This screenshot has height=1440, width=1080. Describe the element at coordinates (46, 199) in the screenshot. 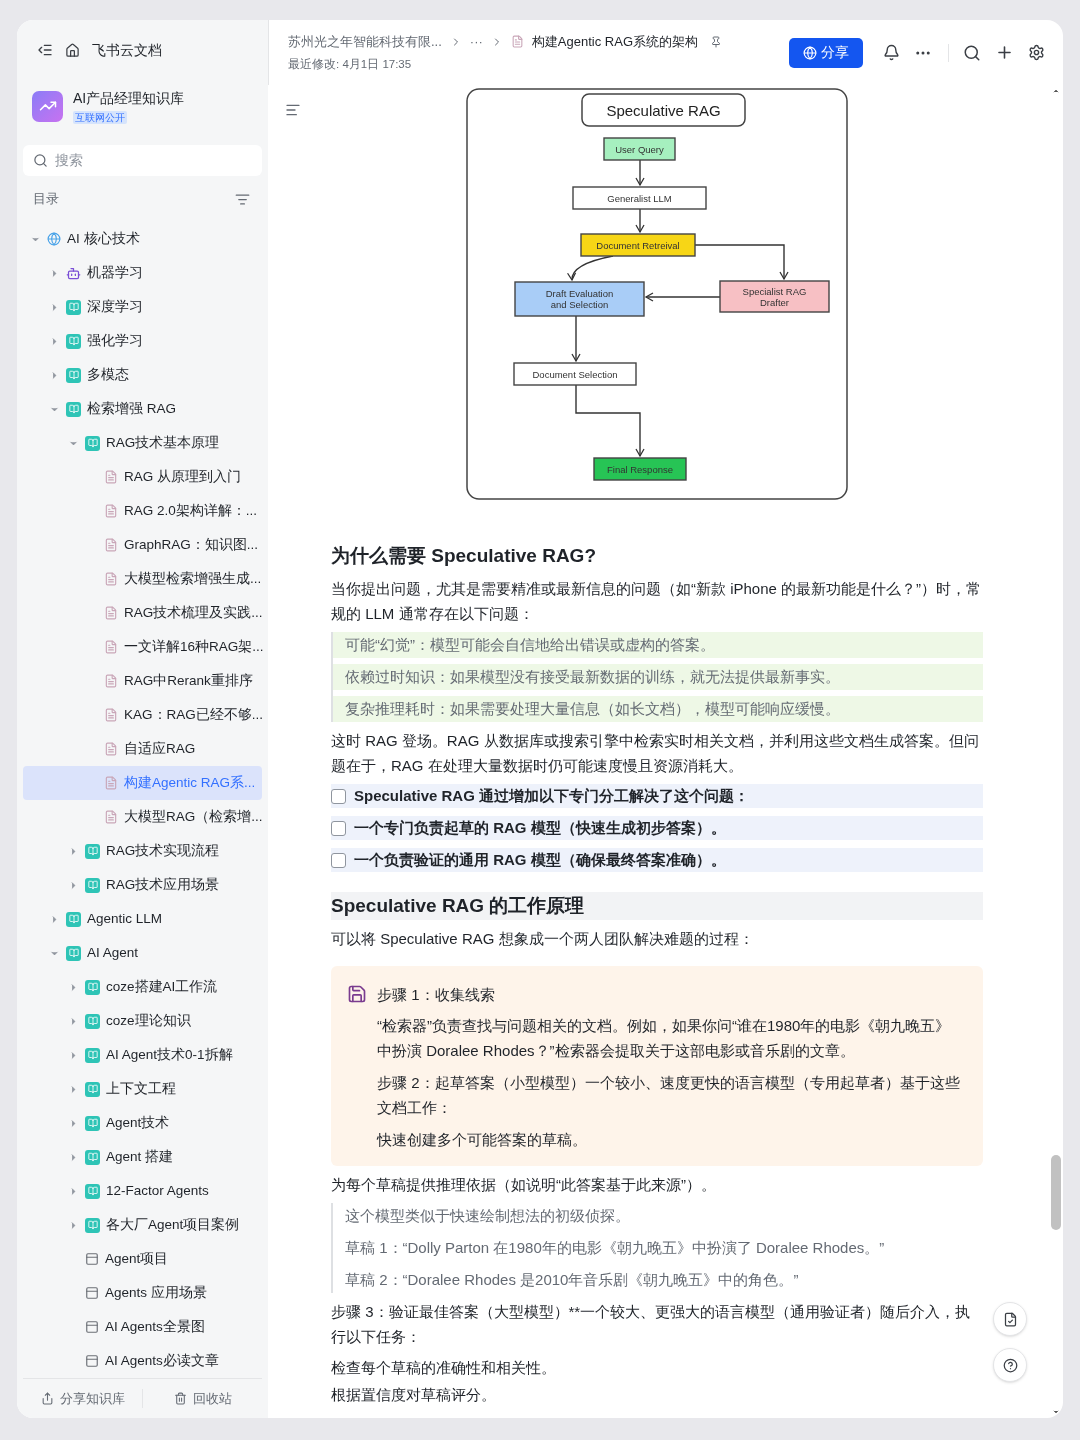

I see `toc-label: 目录` at that location.